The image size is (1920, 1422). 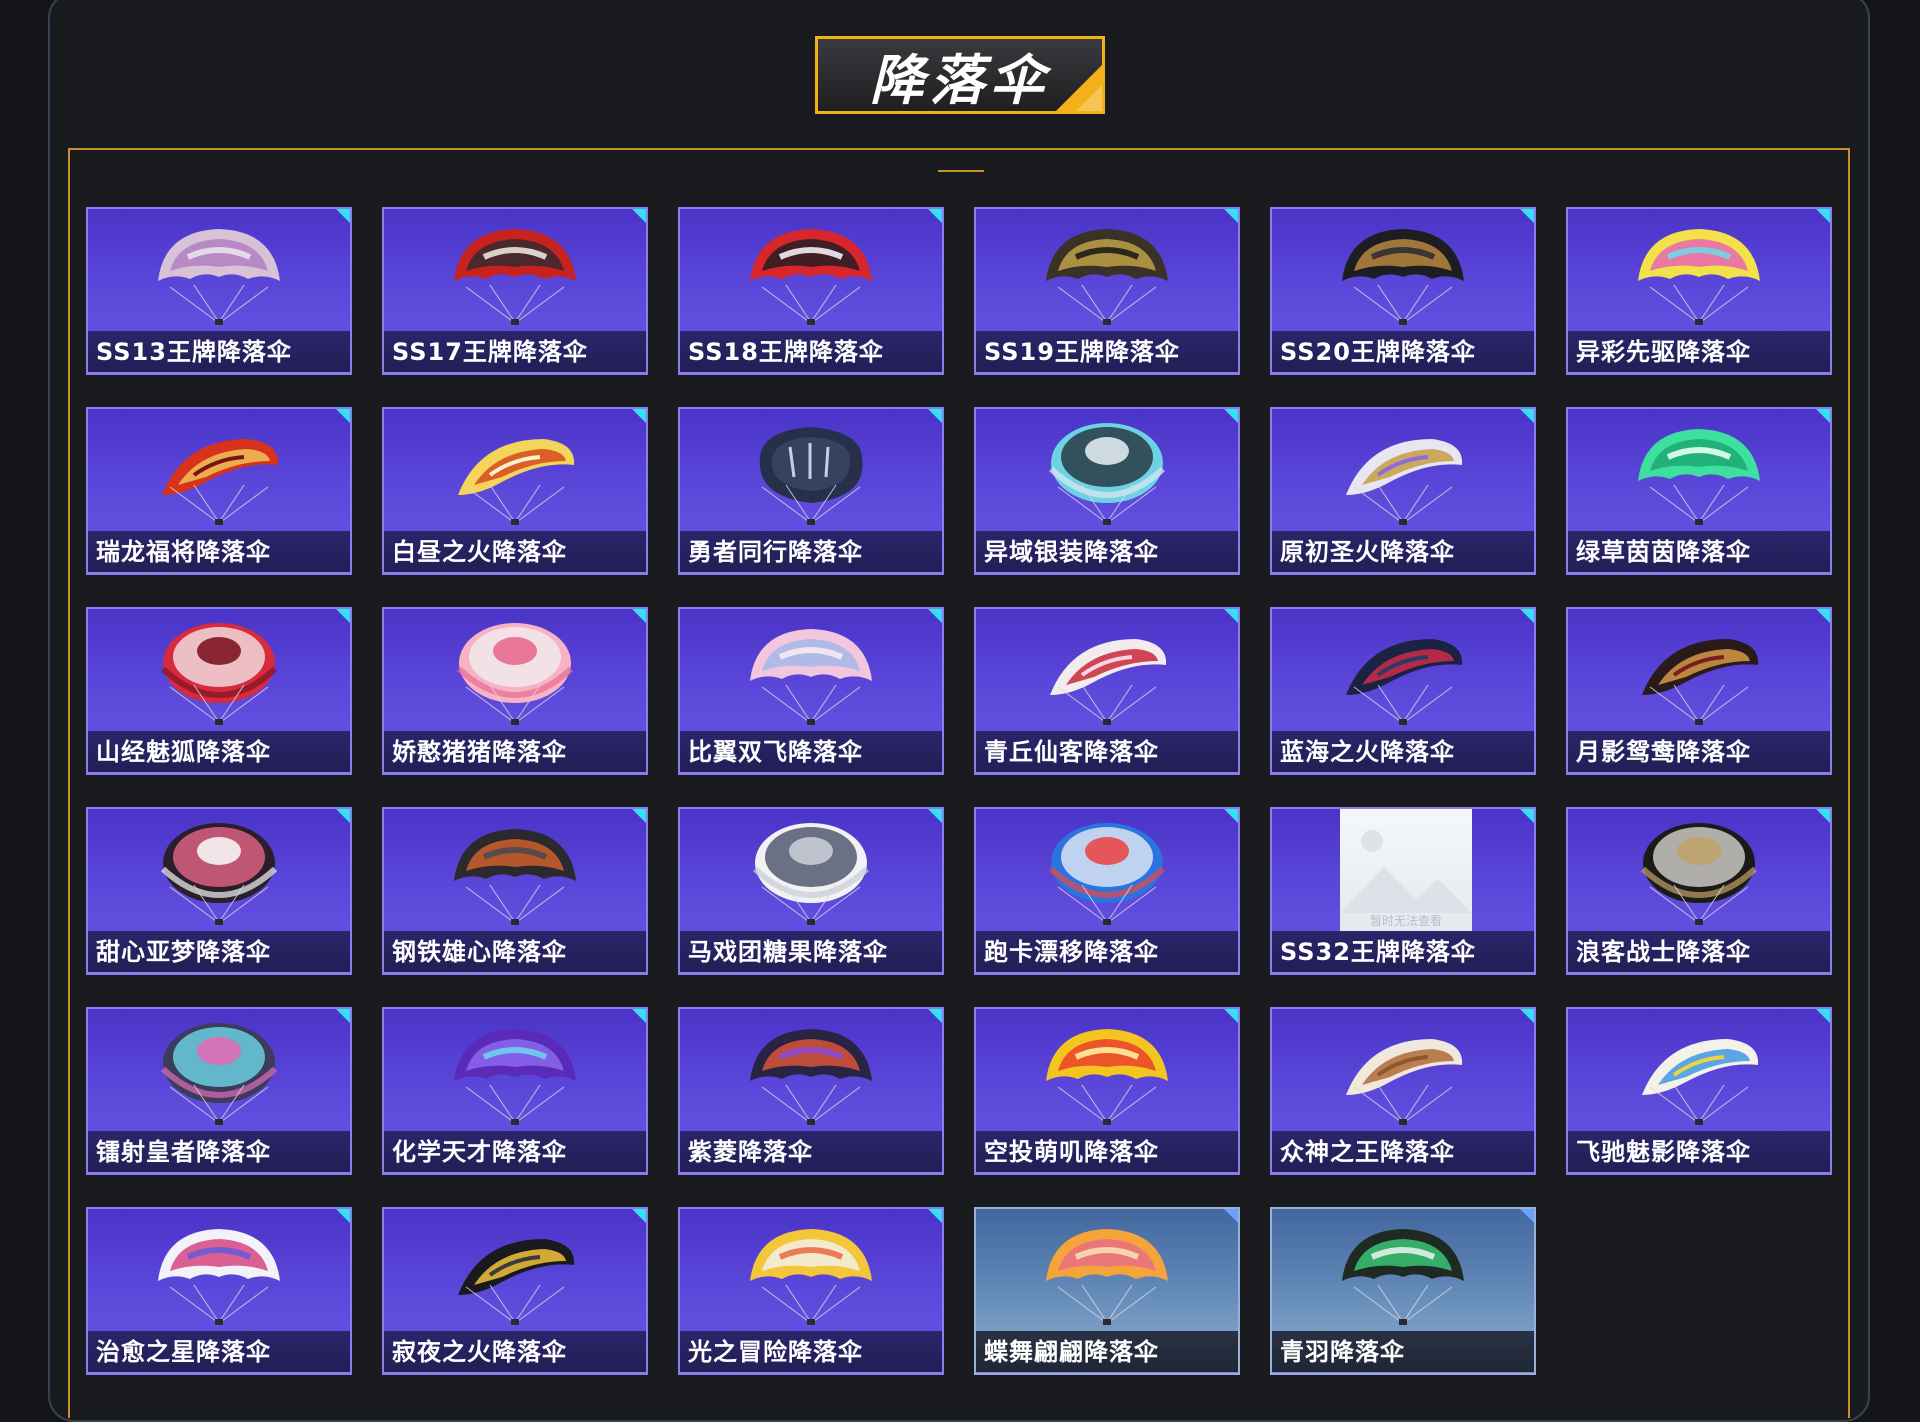 I want to click on parachute-card: 紫菱降落伞, so click(x=811, y=1091).